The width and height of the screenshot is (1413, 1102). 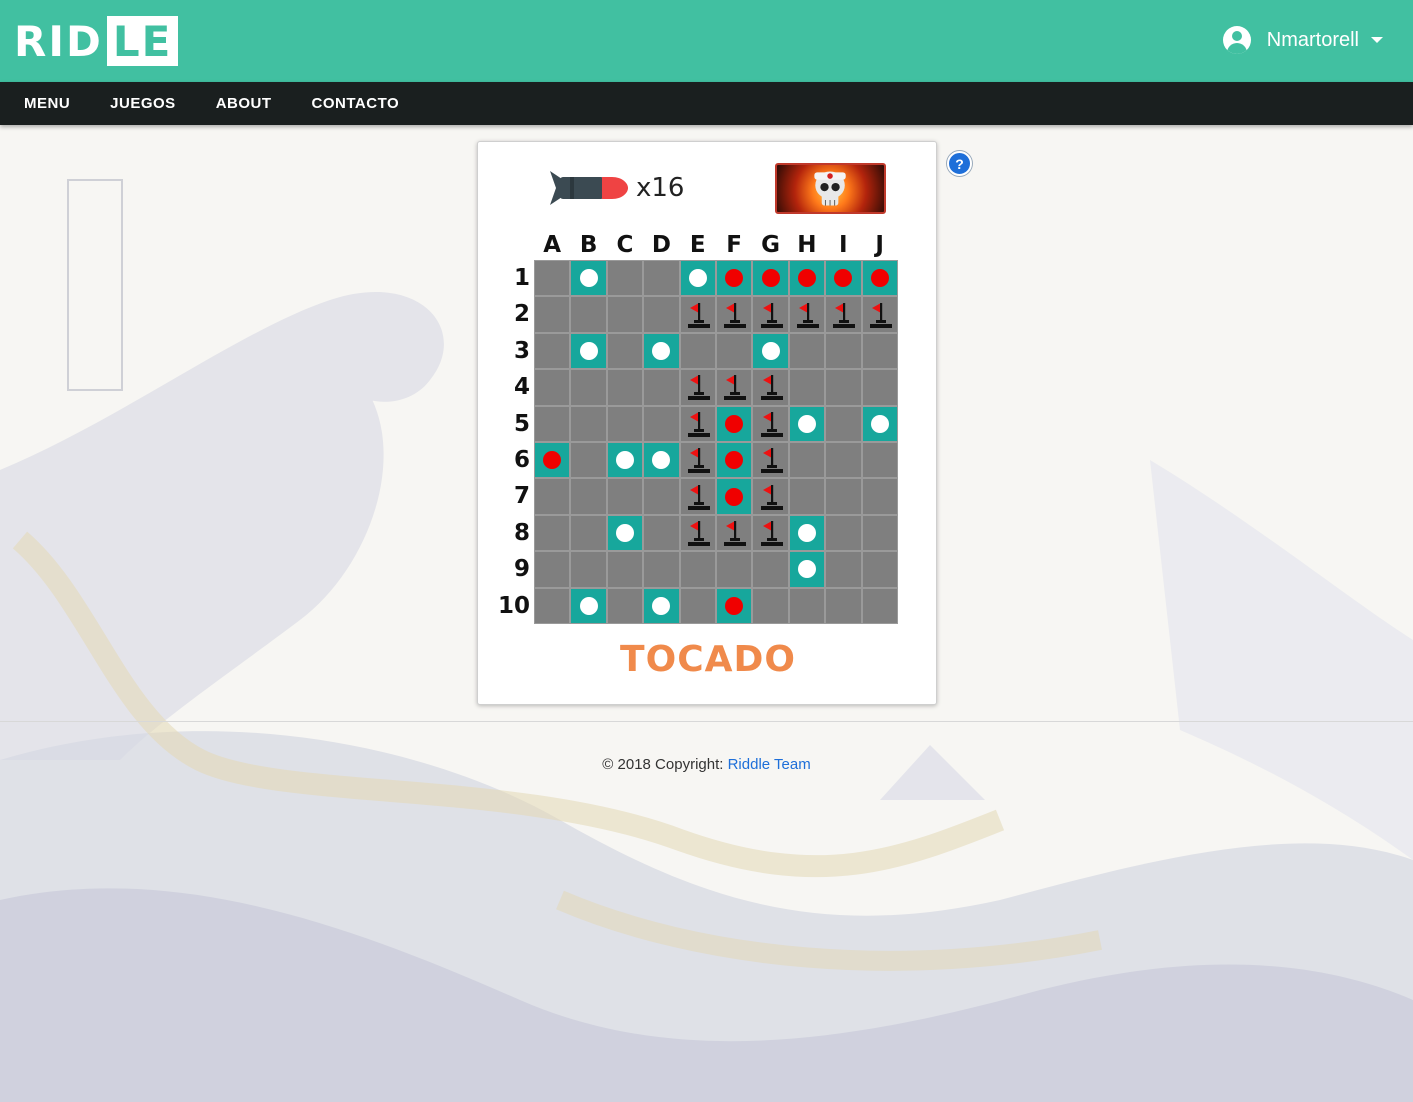 What do you see at coordinates (552, 423) in the screenshot?
I see `cell-a5` at bounding box center [552, 423].